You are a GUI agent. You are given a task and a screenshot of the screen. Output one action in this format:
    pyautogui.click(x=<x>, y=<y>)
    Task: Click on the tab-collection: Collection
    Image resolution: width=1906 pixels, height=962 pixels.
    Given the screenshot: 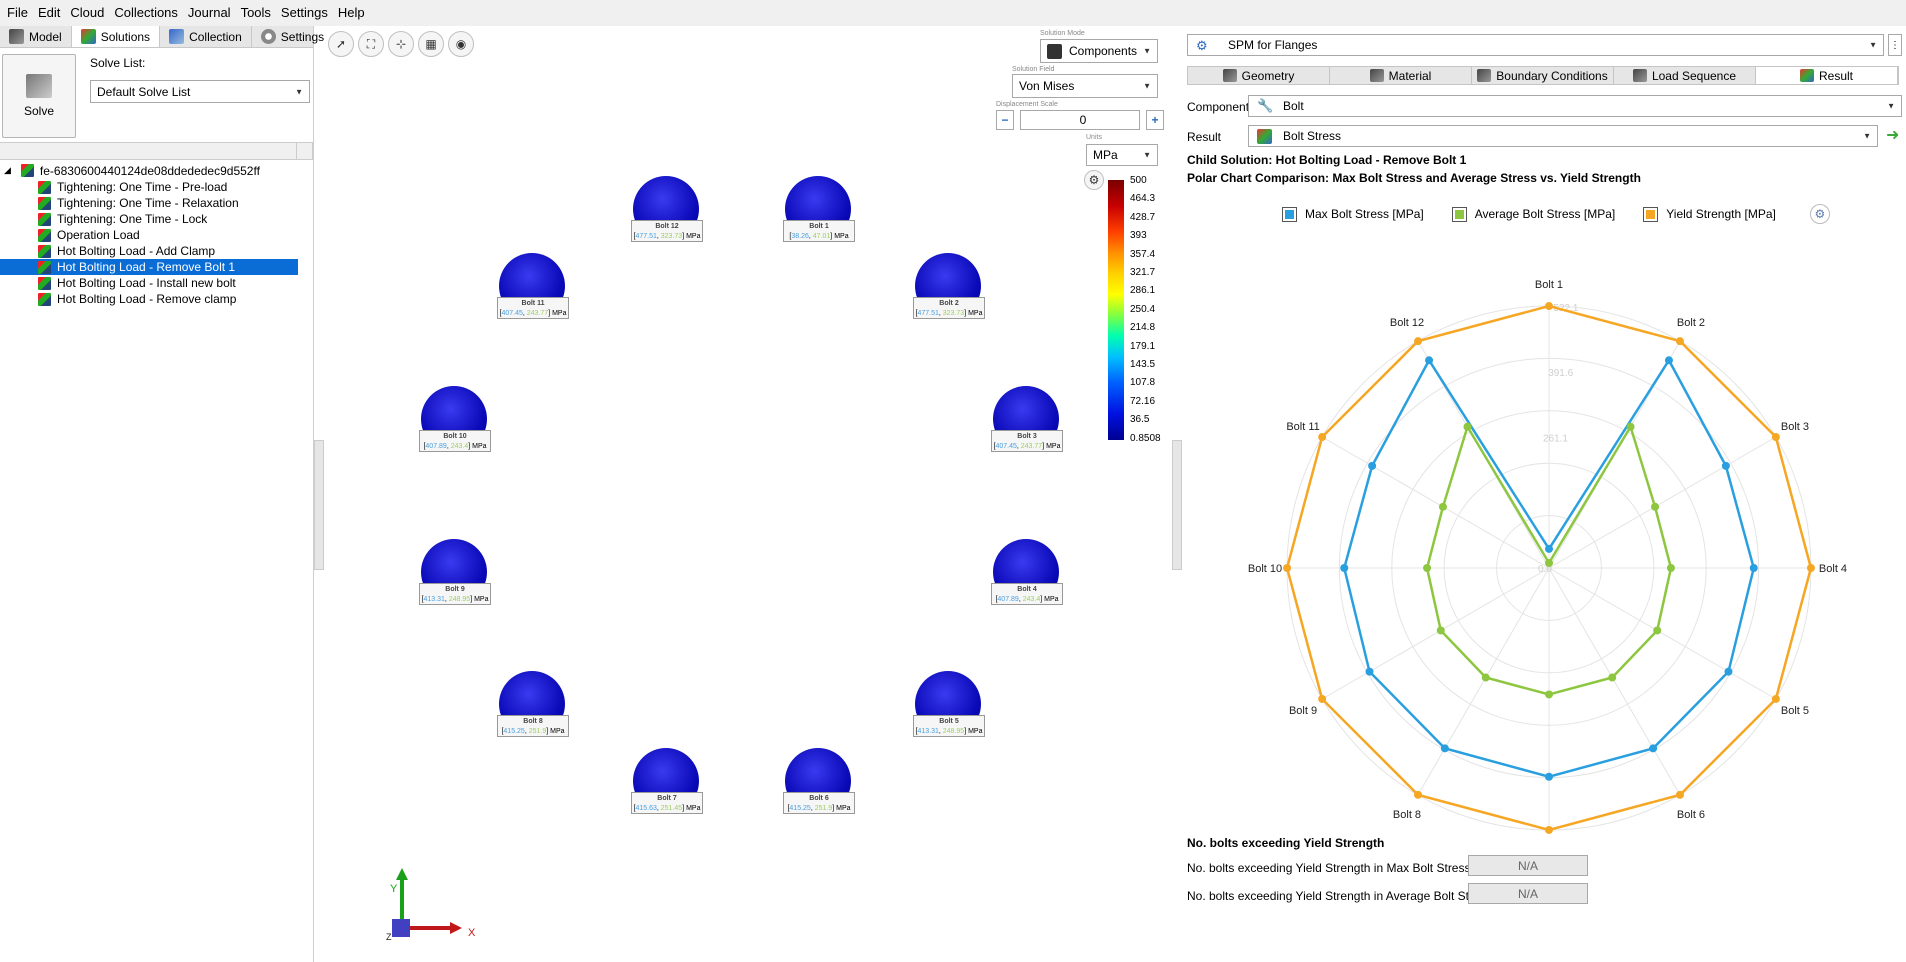 What is the action you would take?
    pyautogui.click(x=206, y=36)
    